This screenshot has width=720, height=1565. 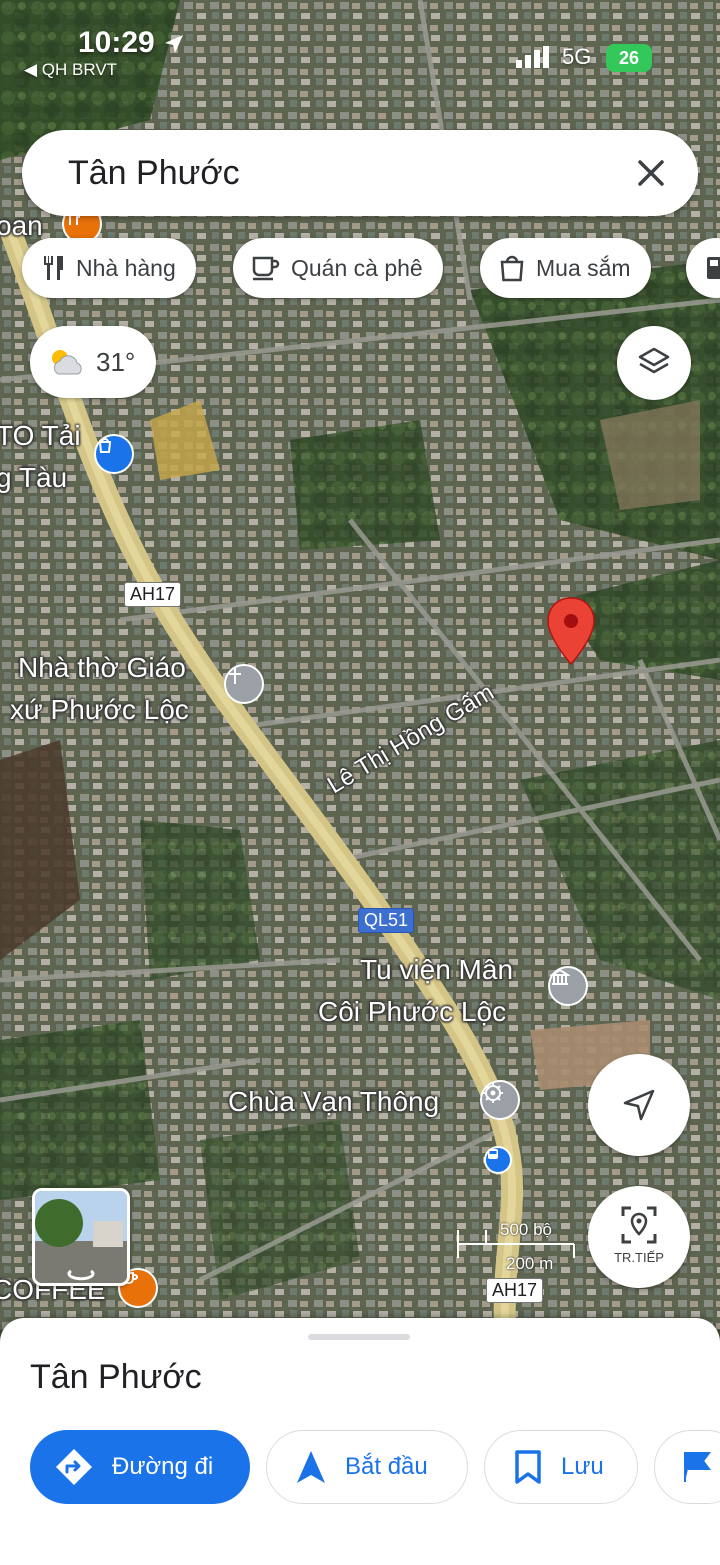 What do you see at coordinates (512, 268) in the screenshot?
I see `shopping-bag-icon` at bounding box center [512, 268].